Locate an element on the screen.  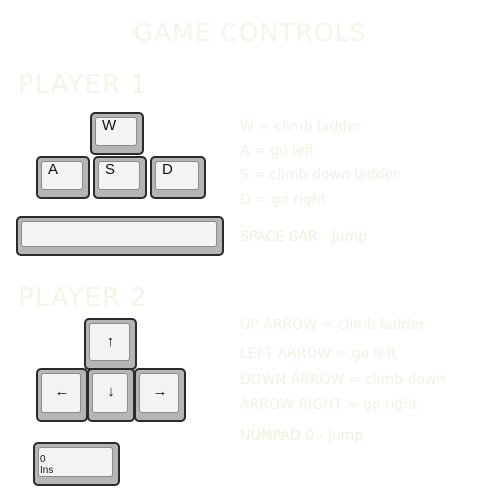
d-key: D is located at coordinates (178, 177).